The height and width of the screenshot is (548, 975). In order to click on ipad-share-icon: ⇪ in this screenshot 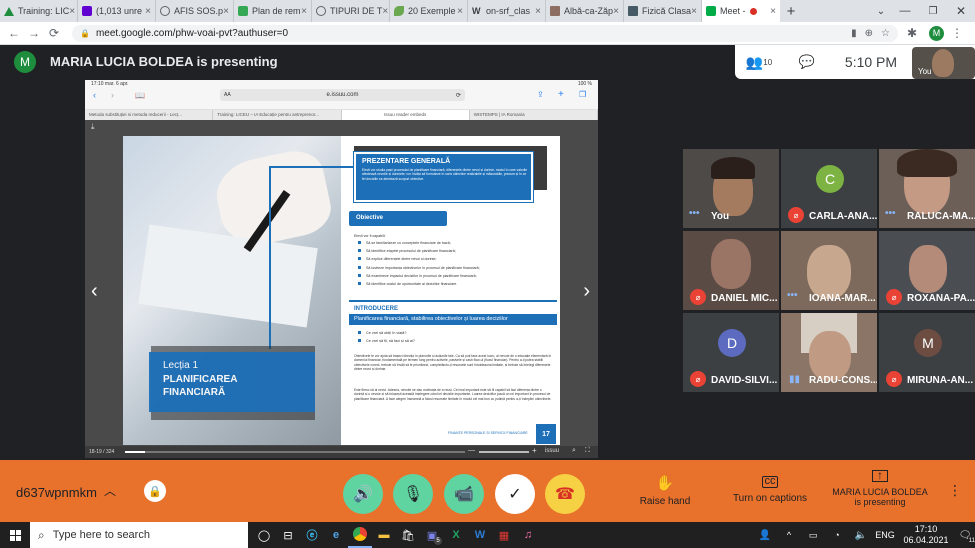, I will do `click(540, 94)`.